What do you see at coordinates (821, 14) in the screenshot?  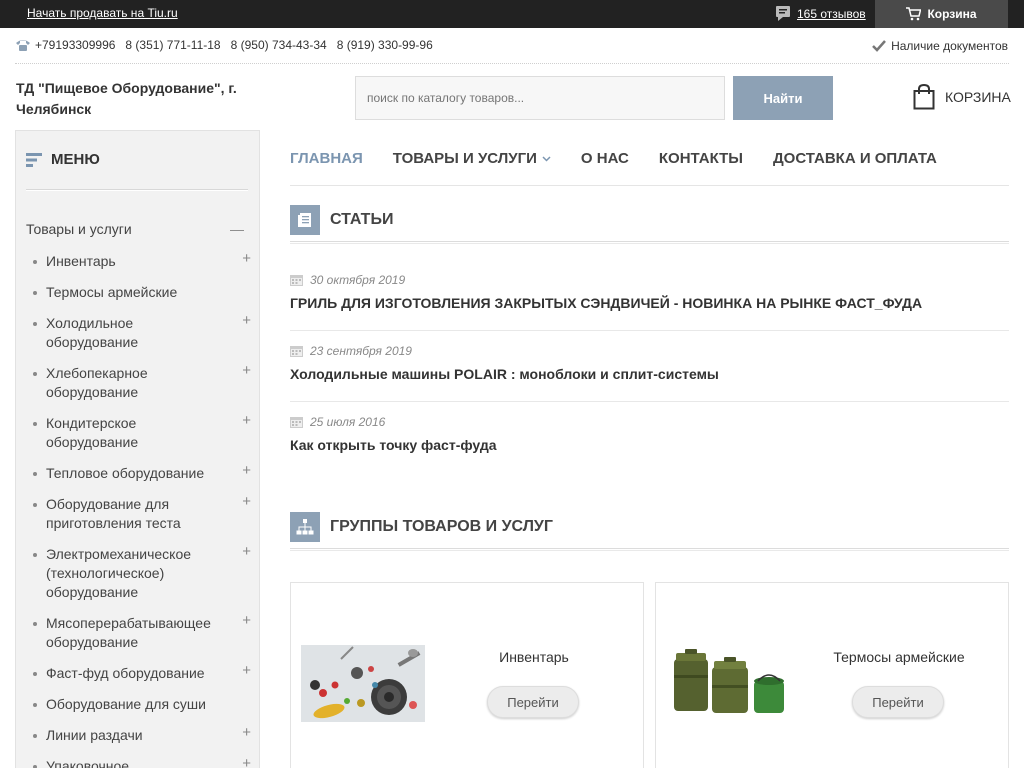 I see `reviews-link: 165 отзывов` at bounding box center [821, 14].